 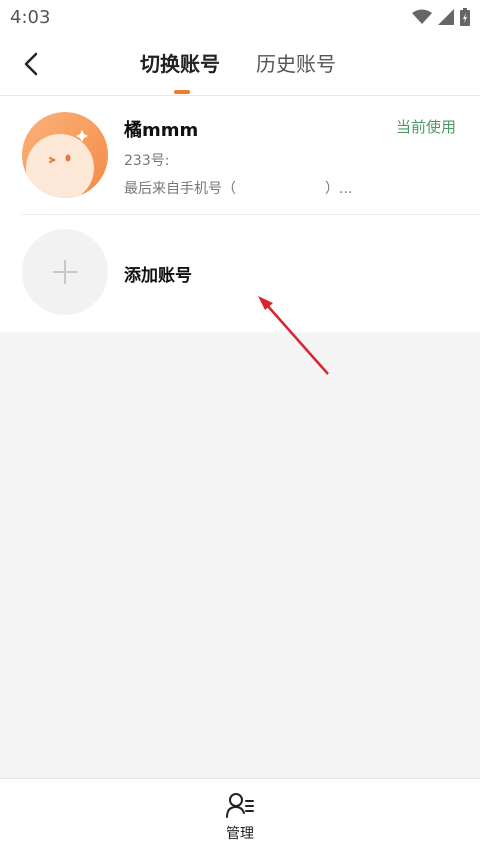 I want to click on signal-icon, so click(x=446, y=17).